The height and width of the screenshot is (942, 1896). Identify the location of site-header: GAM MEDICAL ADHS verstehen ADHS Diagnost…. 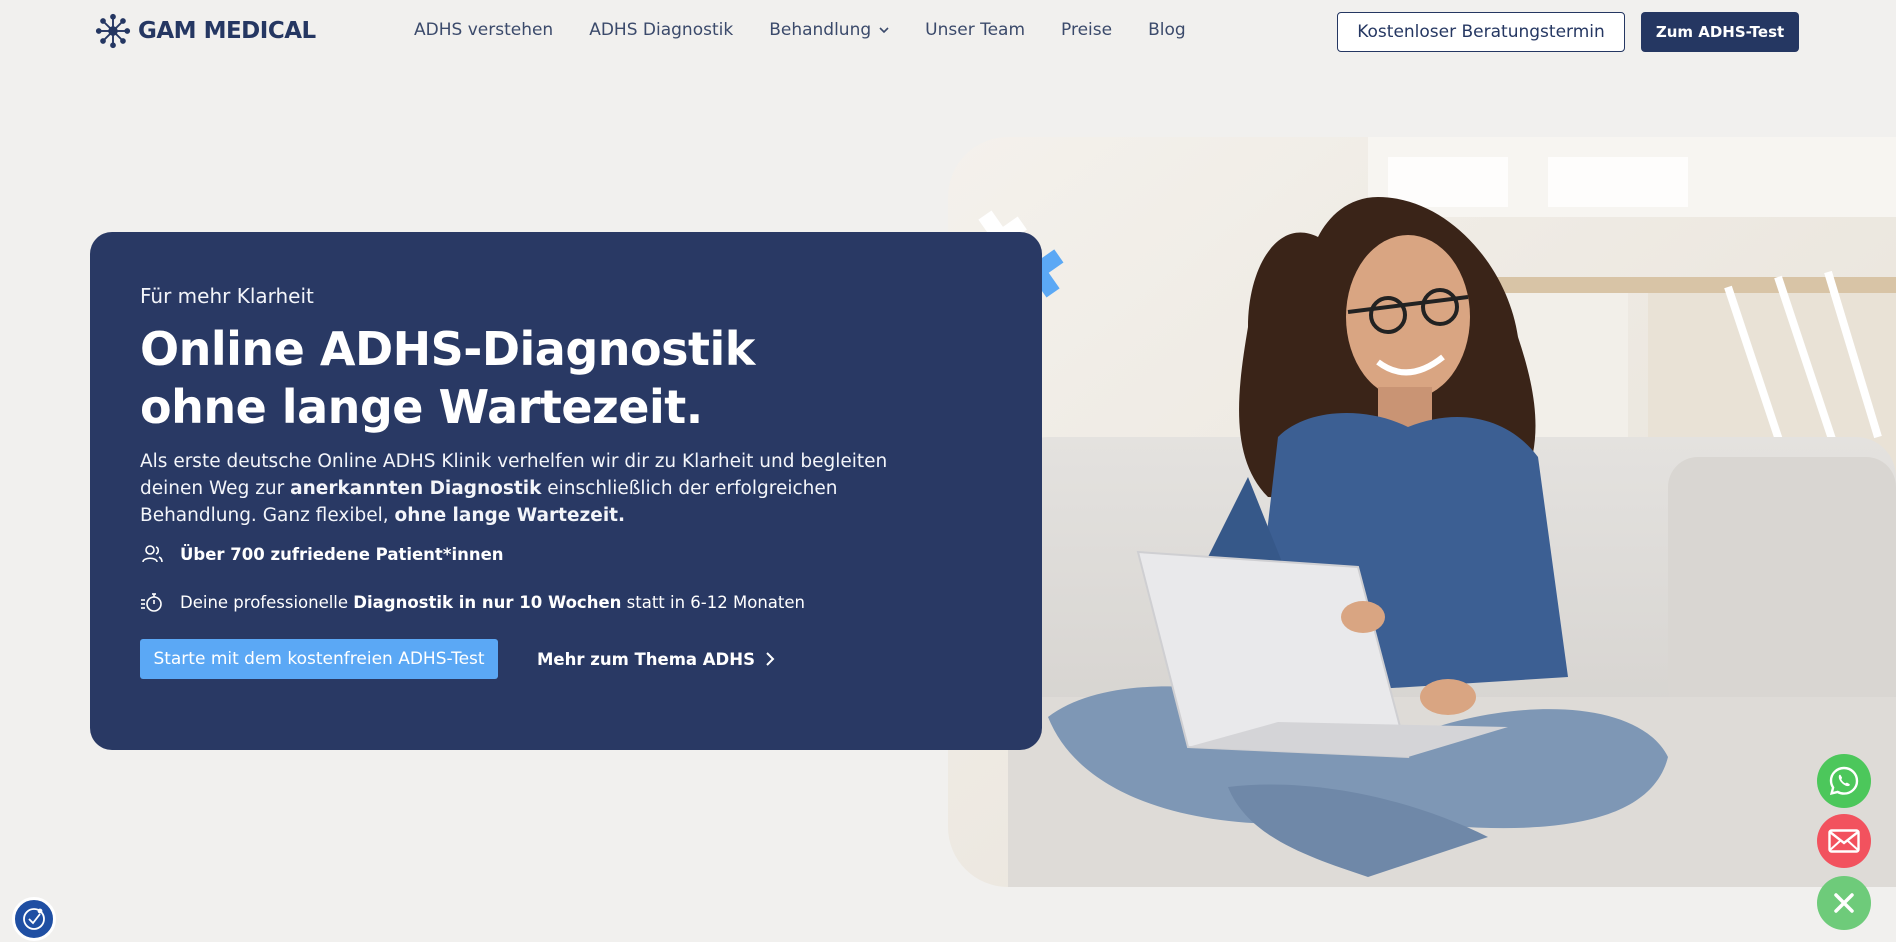
(948, 31).